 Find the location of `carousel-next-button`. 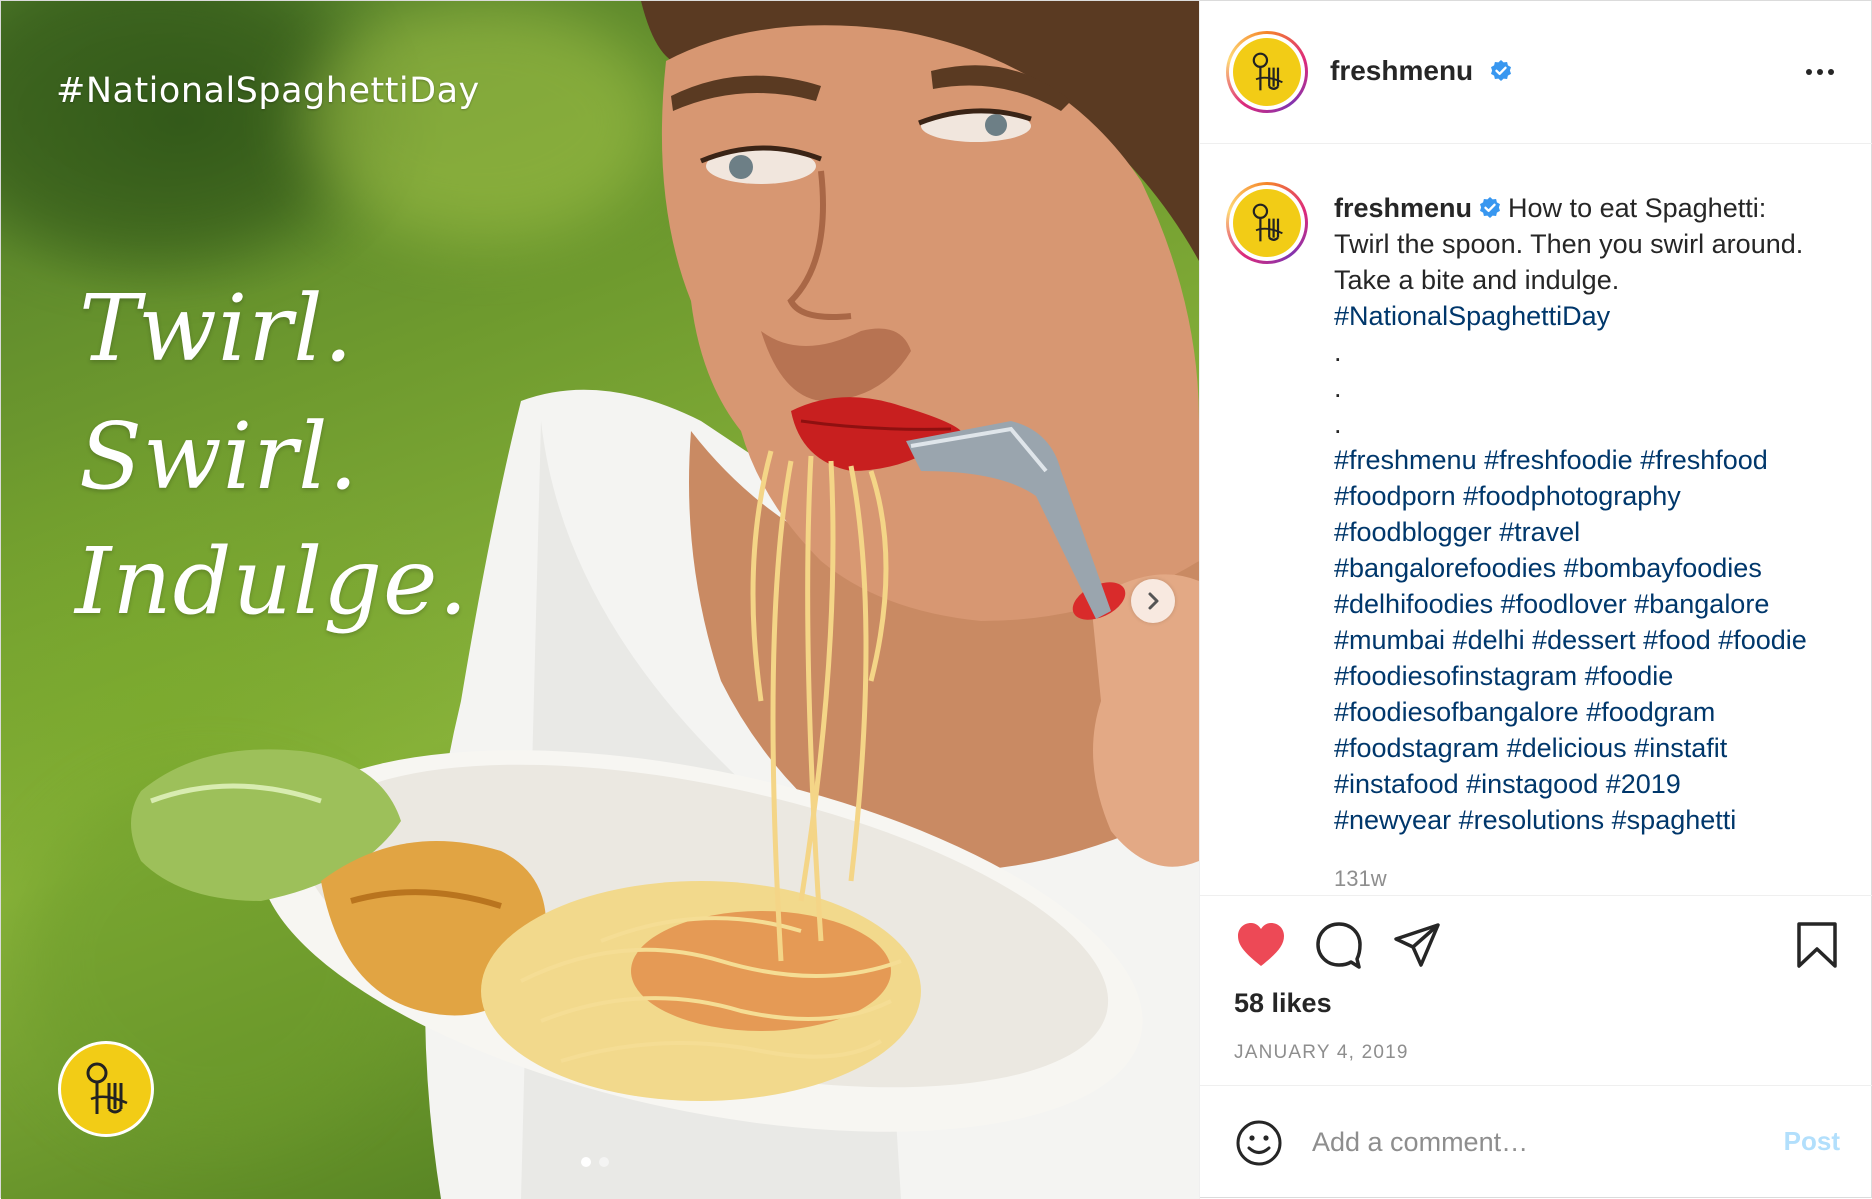

carousel-next-button is located at coordinates (1153, 601).